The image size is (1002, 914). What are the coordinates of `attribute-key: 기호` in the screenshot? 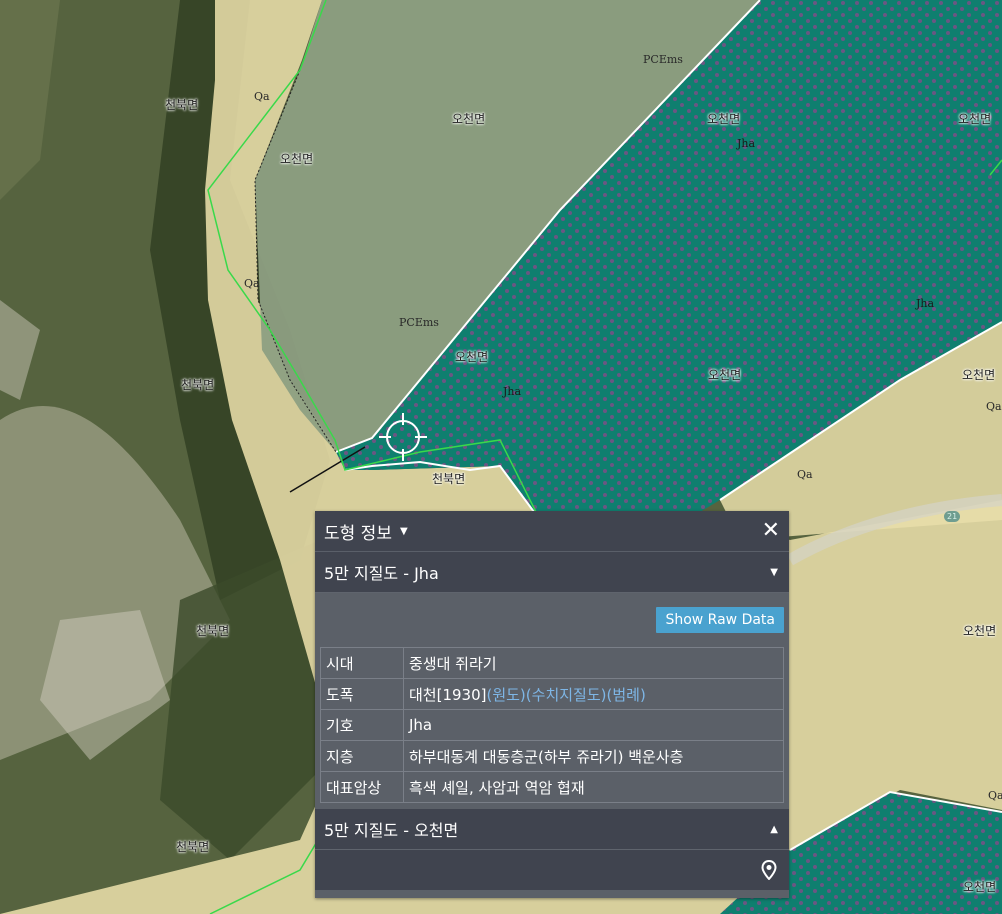 It's located at (362, 725).